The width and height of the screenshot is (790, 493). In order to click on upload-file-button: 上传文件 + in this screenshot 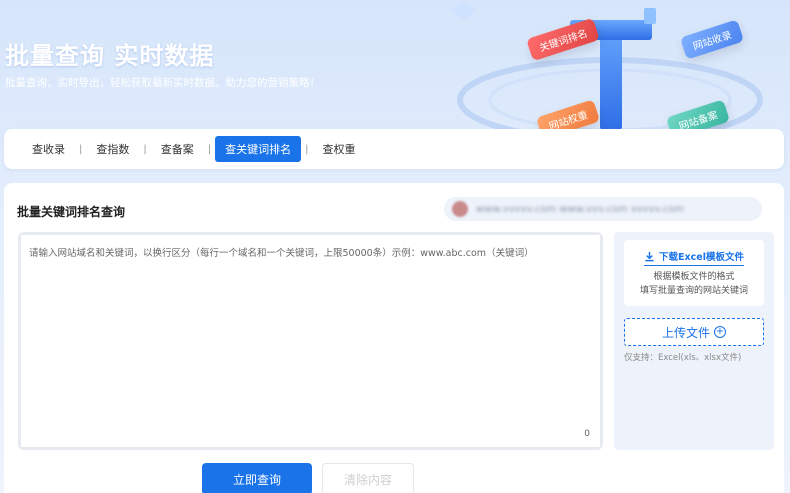, I will do `click(694, 332)`.